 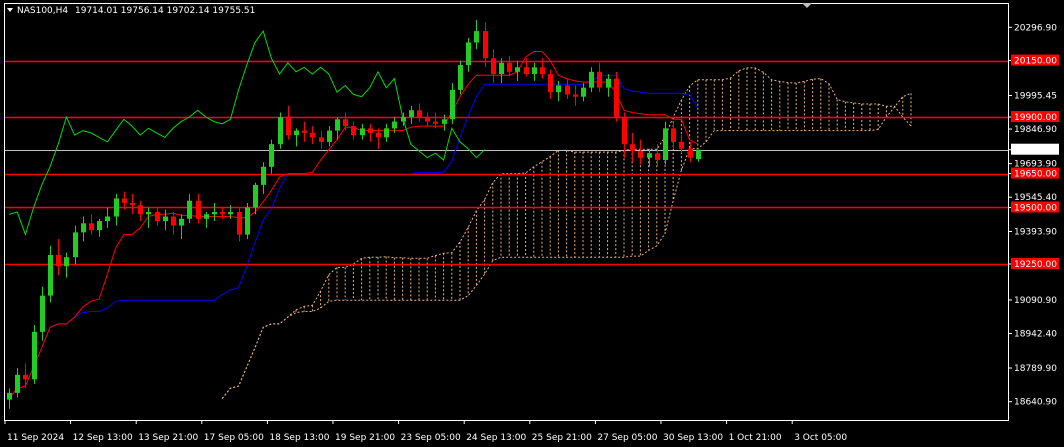 What do you see at coordinates (693, 438) in the screenshot?
I see `x-tick-label: 30 Sep 13:00` at bounding box center [693, 438].